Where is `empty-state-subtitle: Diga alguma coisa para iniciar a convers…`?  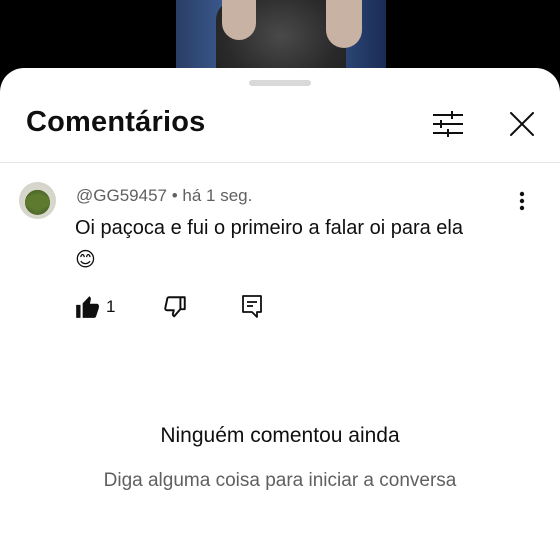
empty-state-subtitle: Diga alguma coisa para iniciar a convers… is located at coordinates (280, 480).